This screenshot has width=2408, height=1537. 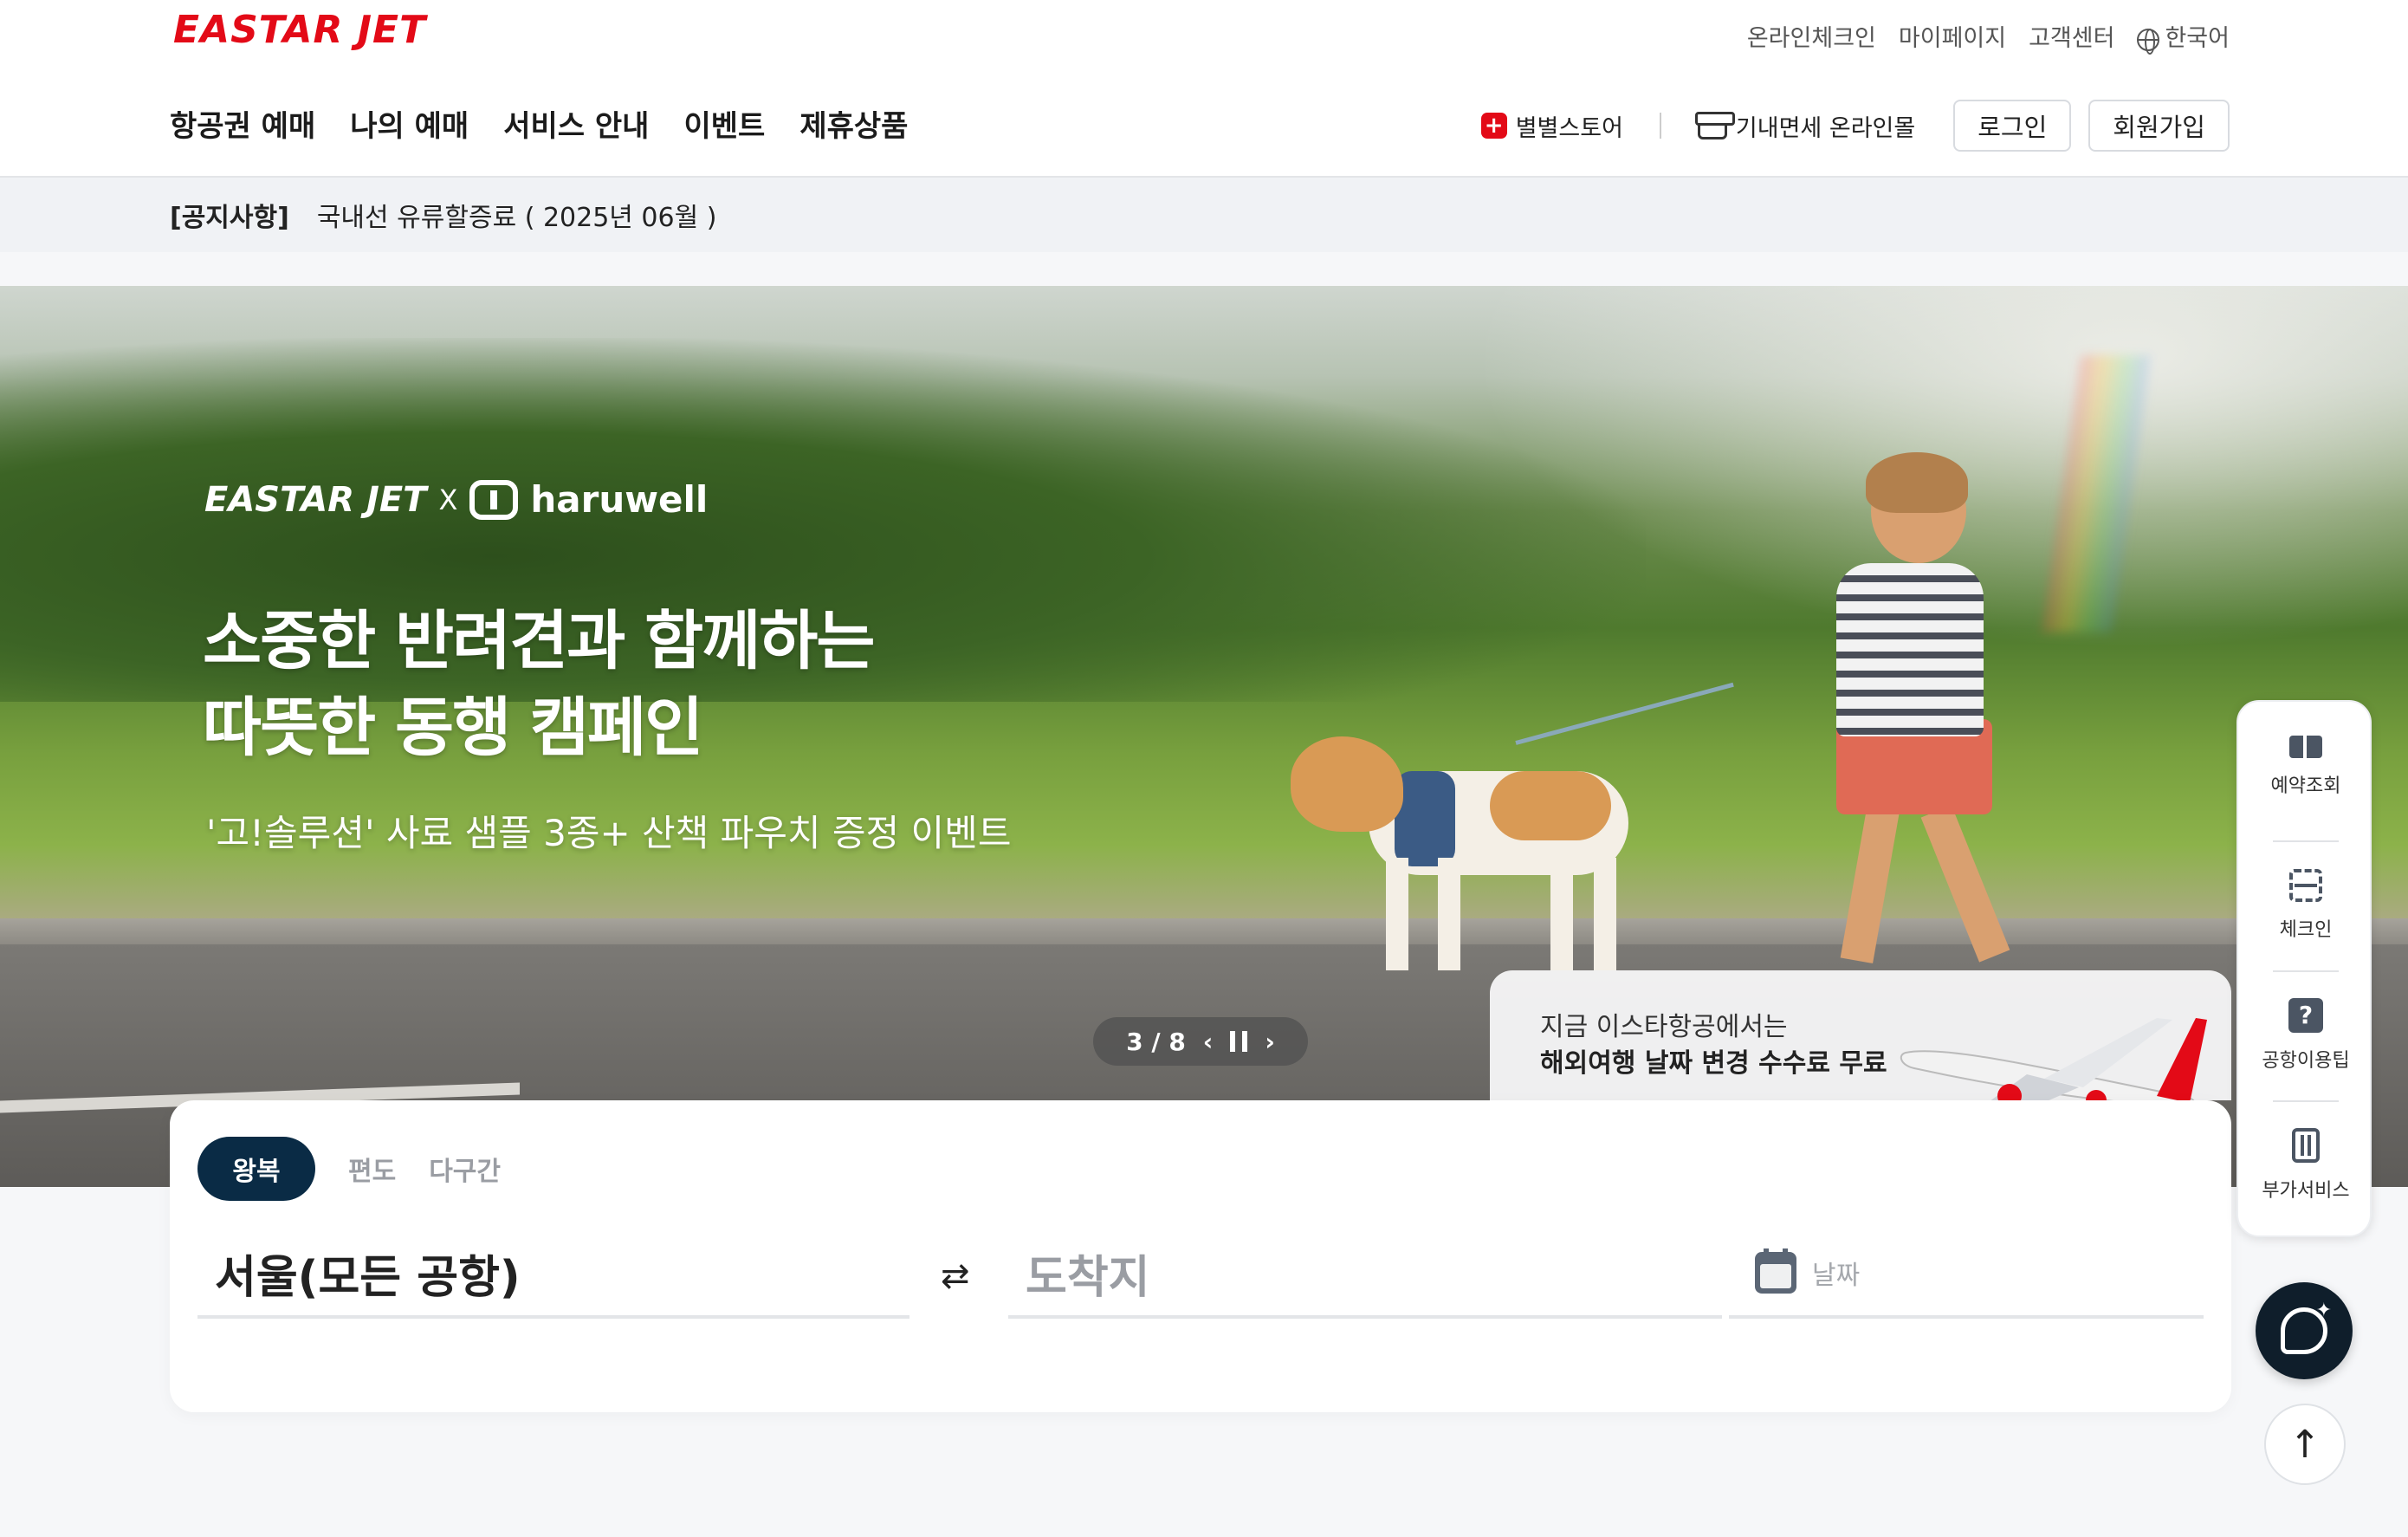 I want to click on pause-icon, so click(x=1239, y=1041).